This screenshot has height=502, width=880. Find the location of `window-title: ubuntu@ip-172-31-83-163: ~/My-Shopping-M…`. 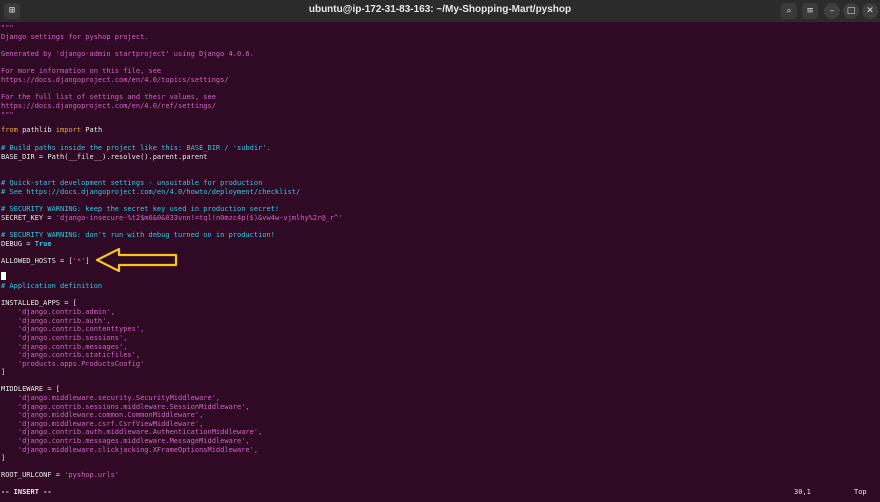

window-title: ubuntu@ip-172-31-83-163: ~/My-Shopping-M… is located at coordinates (440, 9).